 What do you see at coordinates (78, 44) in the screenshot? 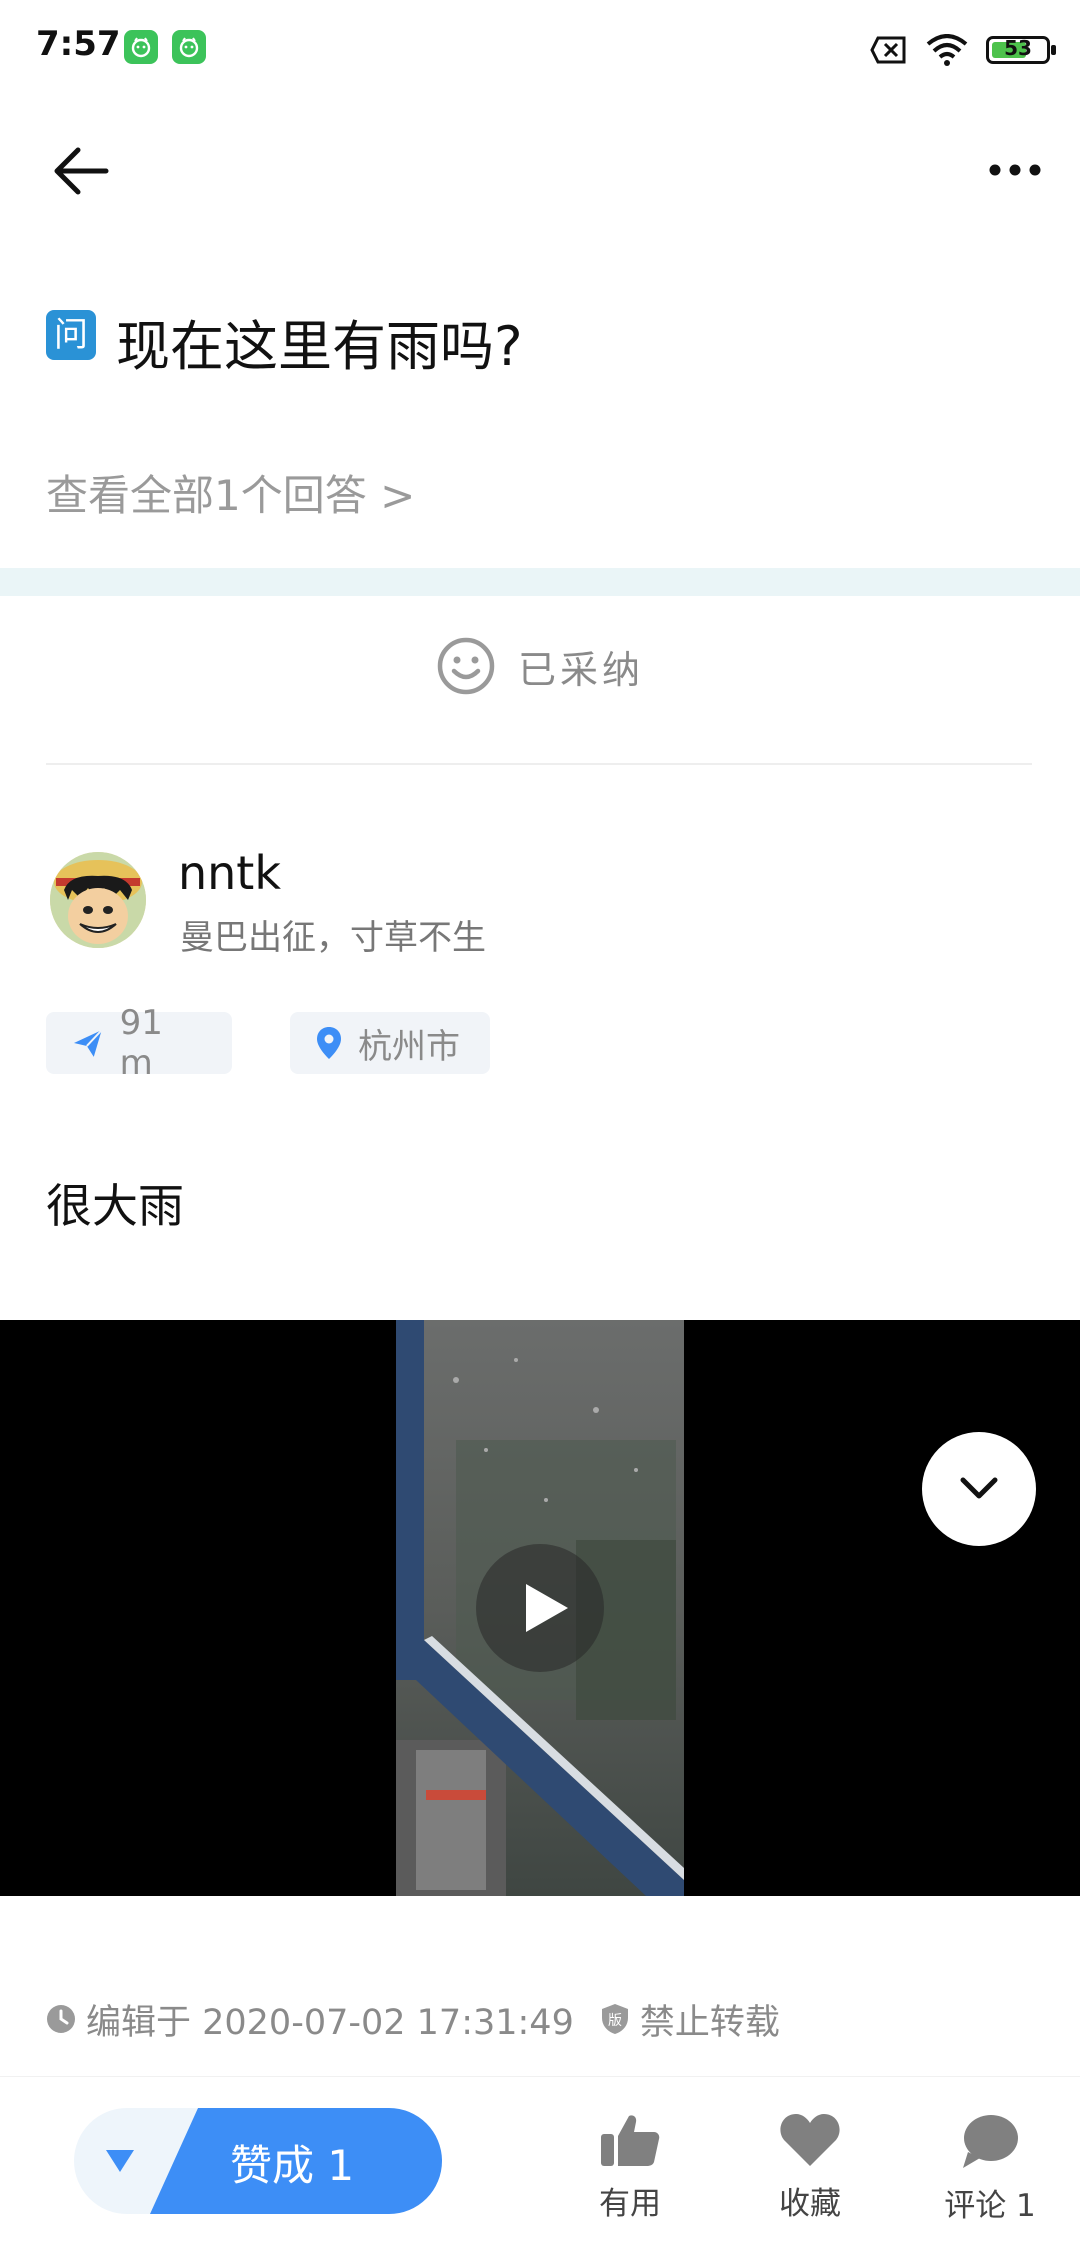
I see `status-time: 7:57` at bounding box center [78, 44].